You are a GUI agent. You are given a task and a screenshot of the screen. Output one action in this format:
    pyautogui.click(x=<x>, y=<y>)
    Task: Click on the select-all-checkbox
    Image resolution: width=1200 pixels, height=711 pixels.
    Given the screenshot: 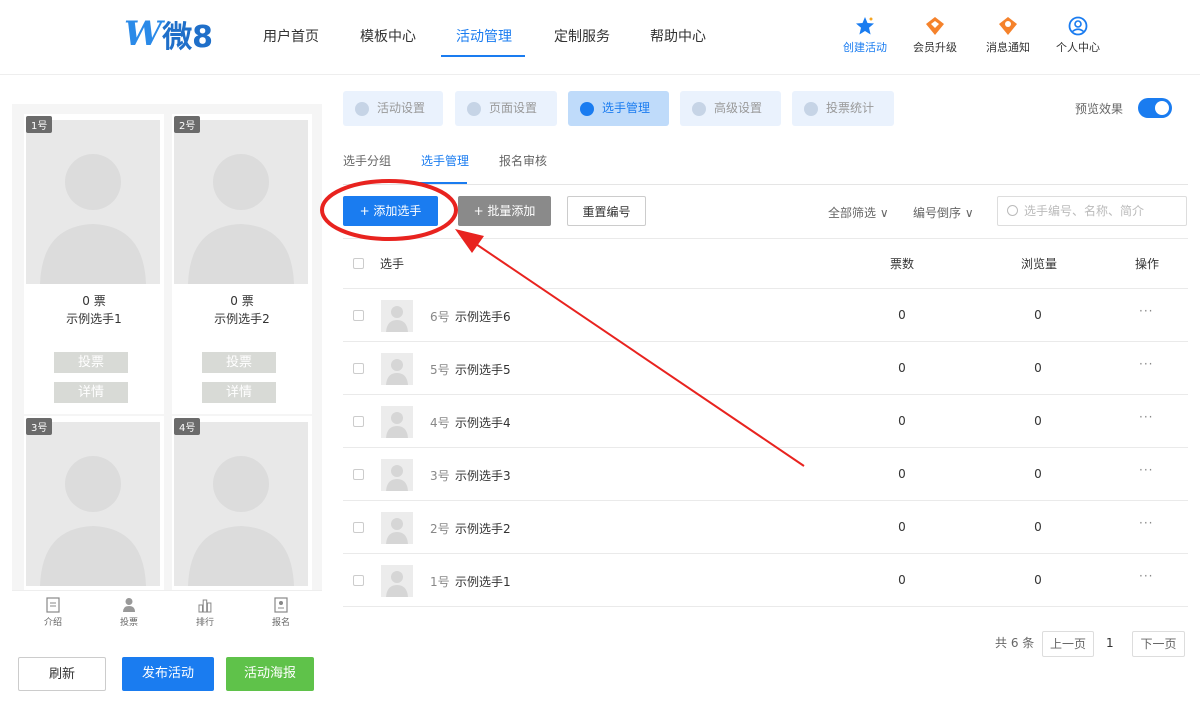 What is the action you would take?
    pyautogui.click(x=358, y=263)
    